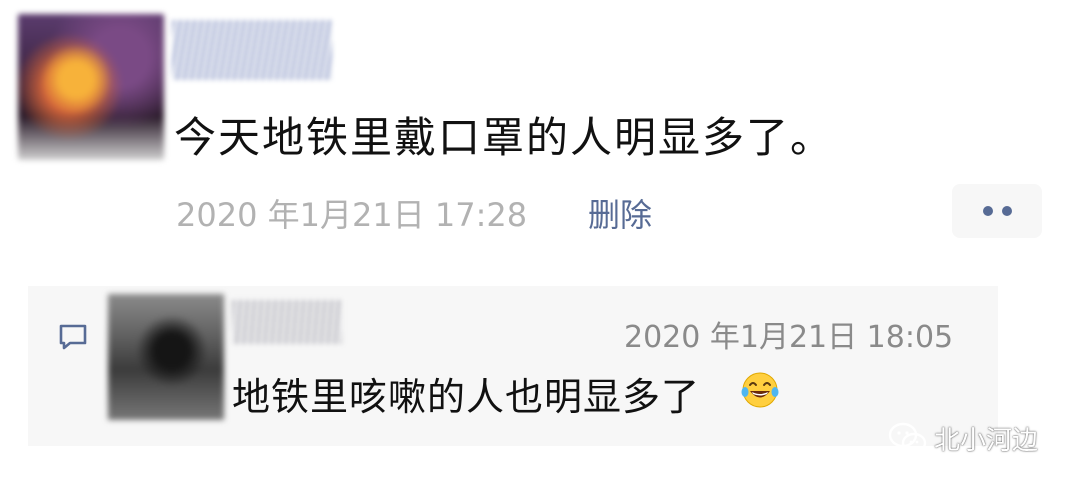 This screenshot has width=1080, height=482. I want to click on more-actions-button, so click(997, 211).